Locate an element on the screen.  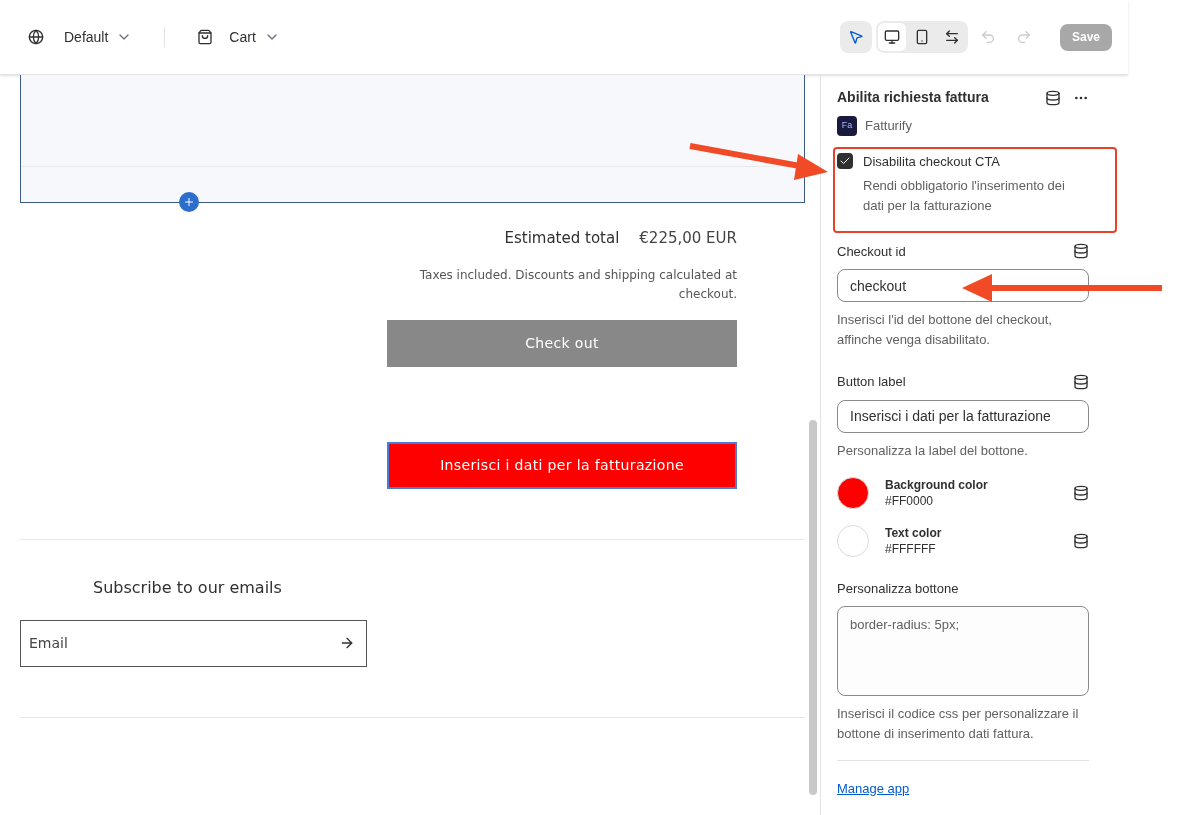
field-help: Inserisci il codice css per personalizzare il bottone di inserimento dati fattura. is located at coordinates (958, 724).